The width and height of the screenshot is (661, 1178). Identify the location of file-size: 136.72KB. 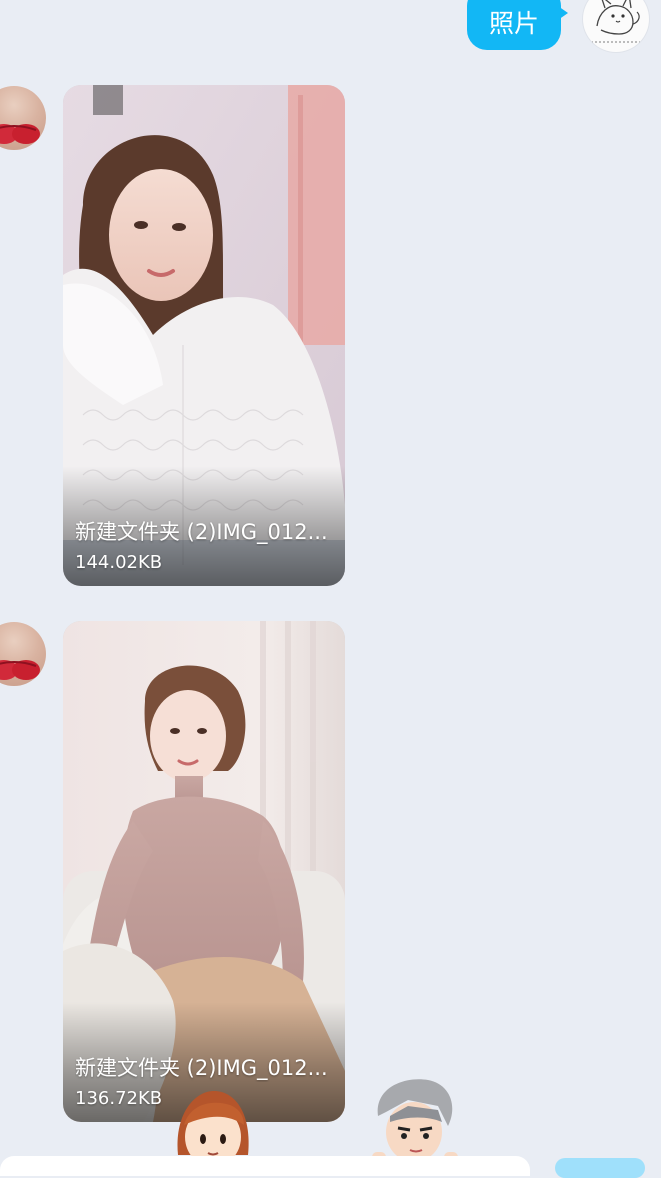
(119, 1098).